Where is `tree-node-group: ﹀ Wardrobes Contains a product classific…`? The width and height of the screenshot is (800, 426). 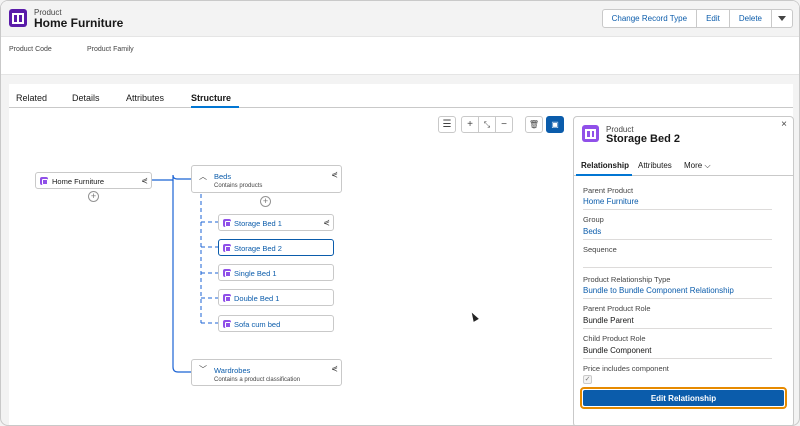 tree-node-group: ﹀ Wardrobes Contains a product classific… is located at coordinates (266, 372).